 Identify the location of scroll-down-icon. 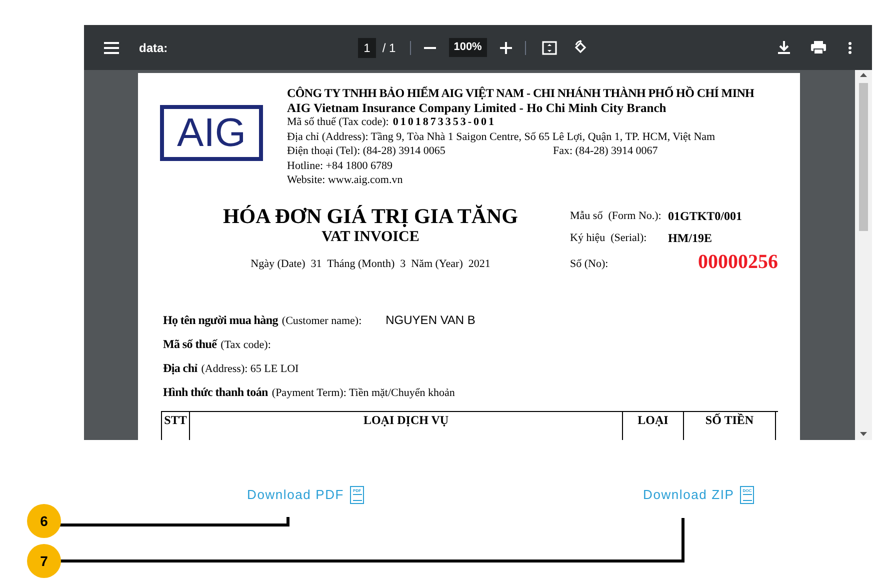
(863, 434).